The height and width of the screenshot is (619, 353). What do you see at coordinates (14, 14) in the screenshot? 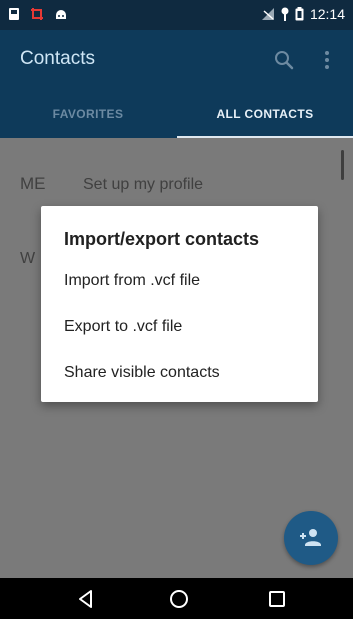
I see `sim-card-icon` at bounding box center [14, 14].